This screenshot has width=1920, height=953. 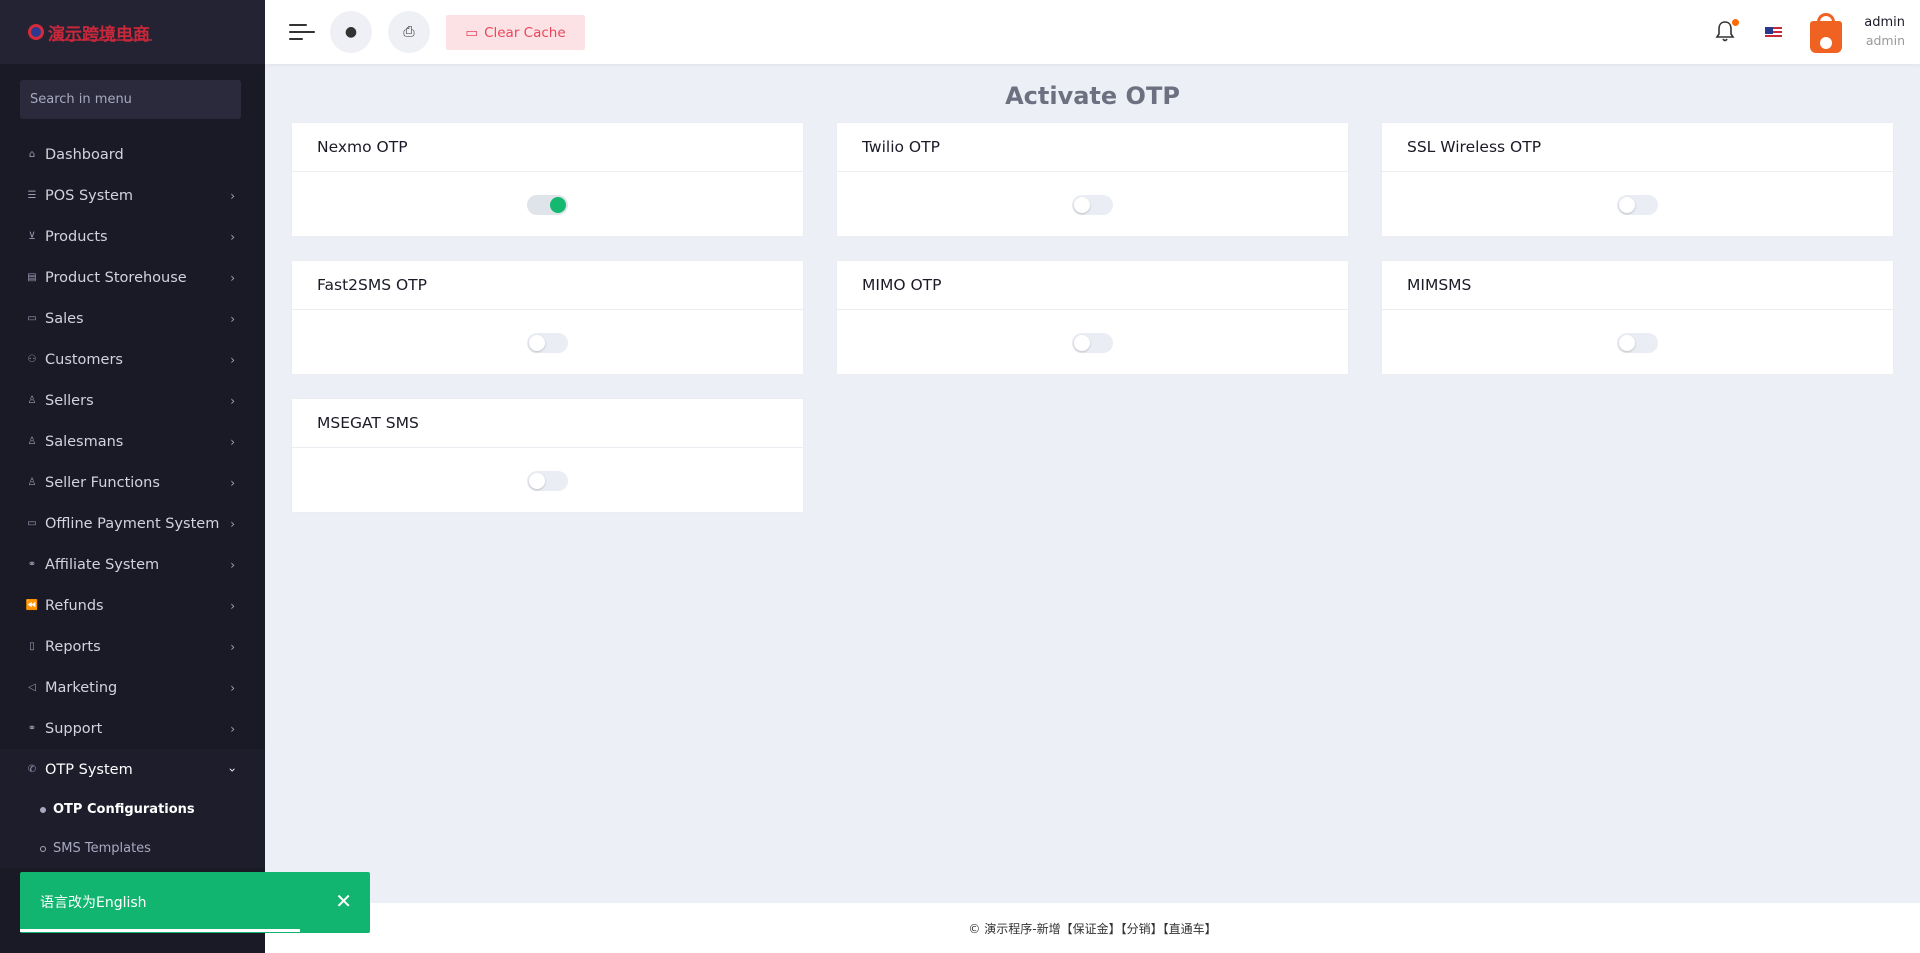 What do you see at coordinates (89, 769) in the screenshot?
I see `sidebar-item-label: OTP System` at bounding box center [89, 769].